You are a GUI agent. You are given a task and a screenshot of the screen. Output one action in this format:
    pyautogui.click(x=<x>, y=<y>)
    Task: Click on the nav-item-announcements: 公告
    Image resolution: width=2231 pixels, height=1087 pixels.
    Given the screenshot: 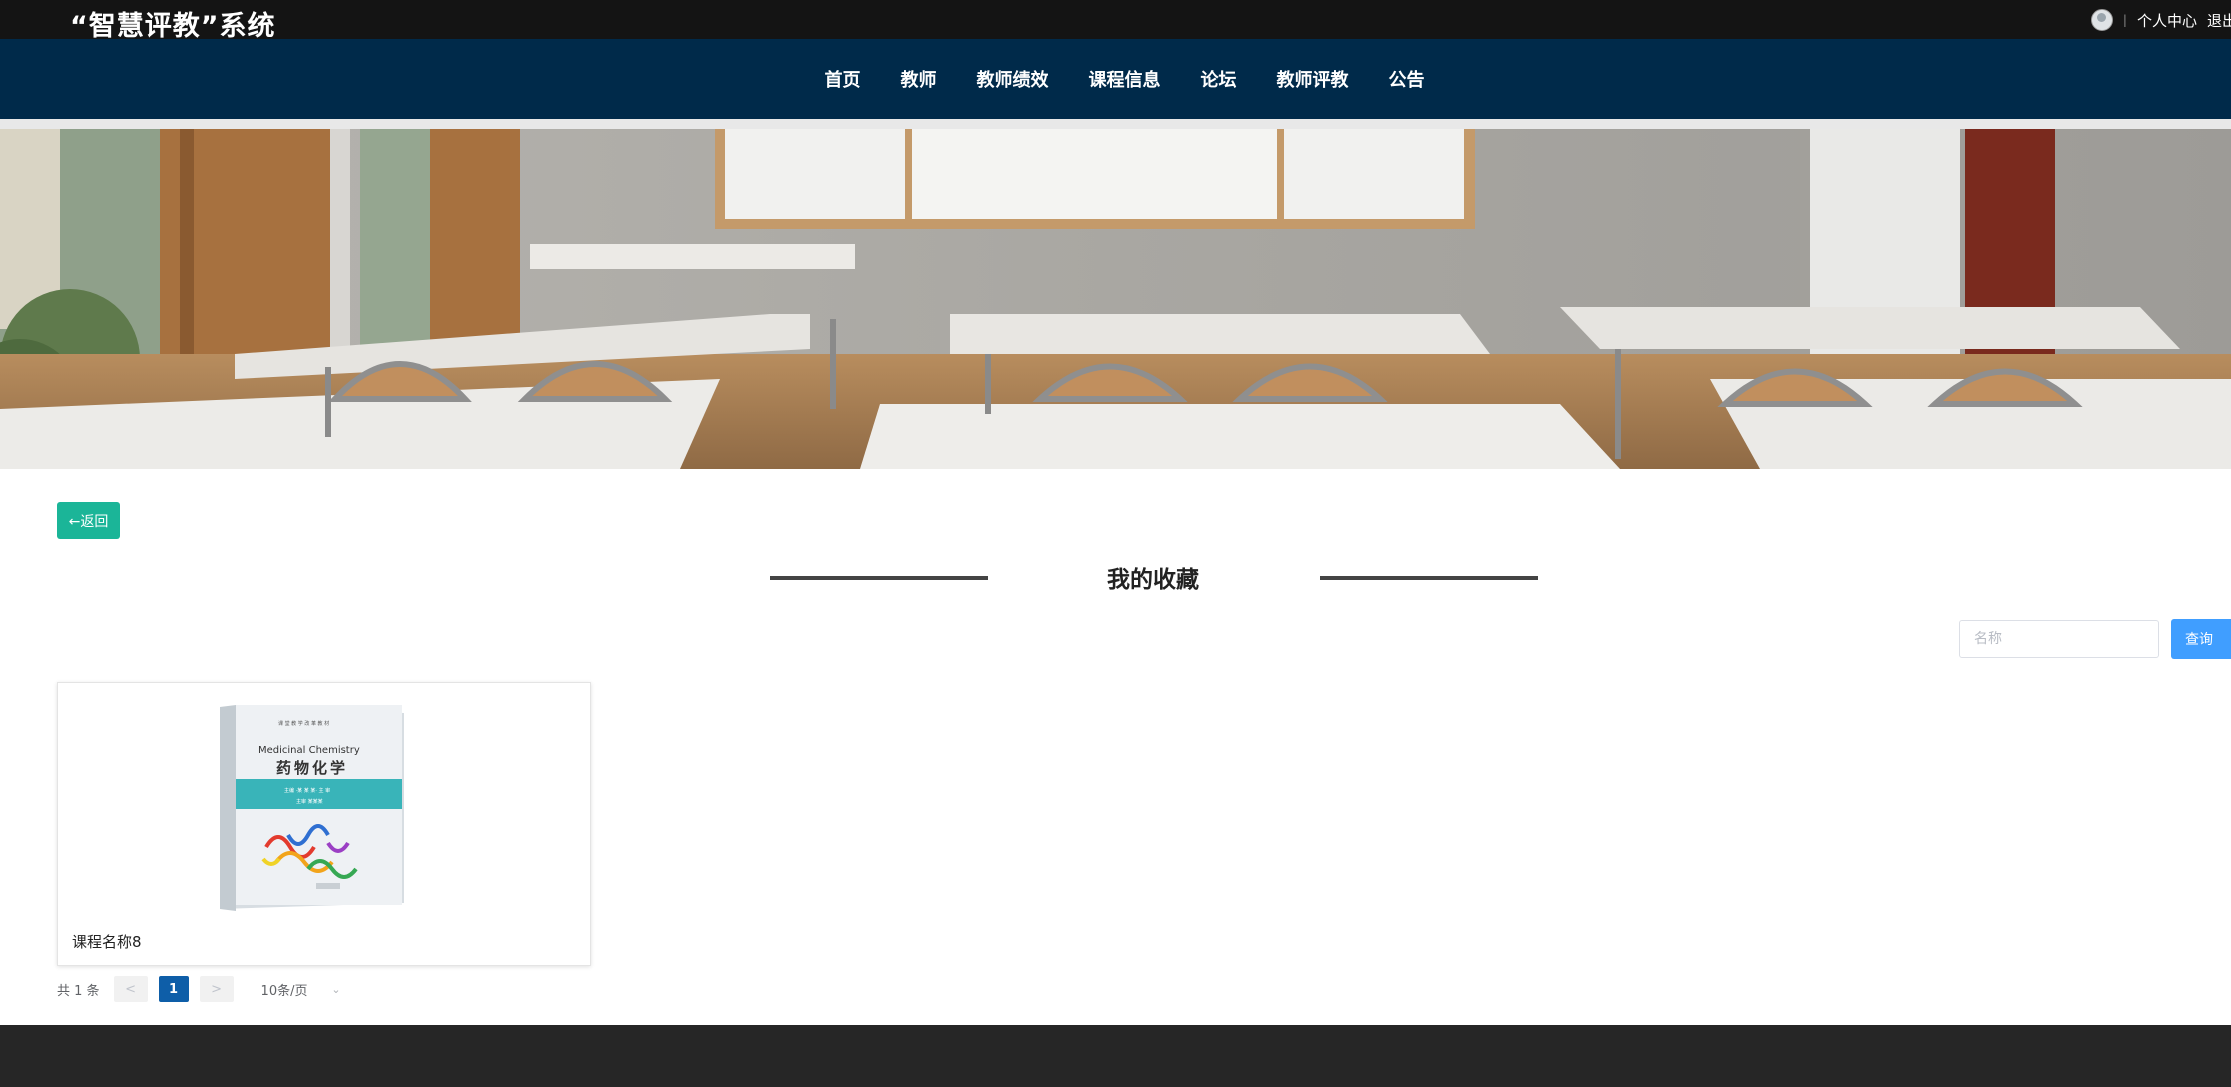 What is the action you would take?
    pyautogui.click(x=1407, y=79)
    